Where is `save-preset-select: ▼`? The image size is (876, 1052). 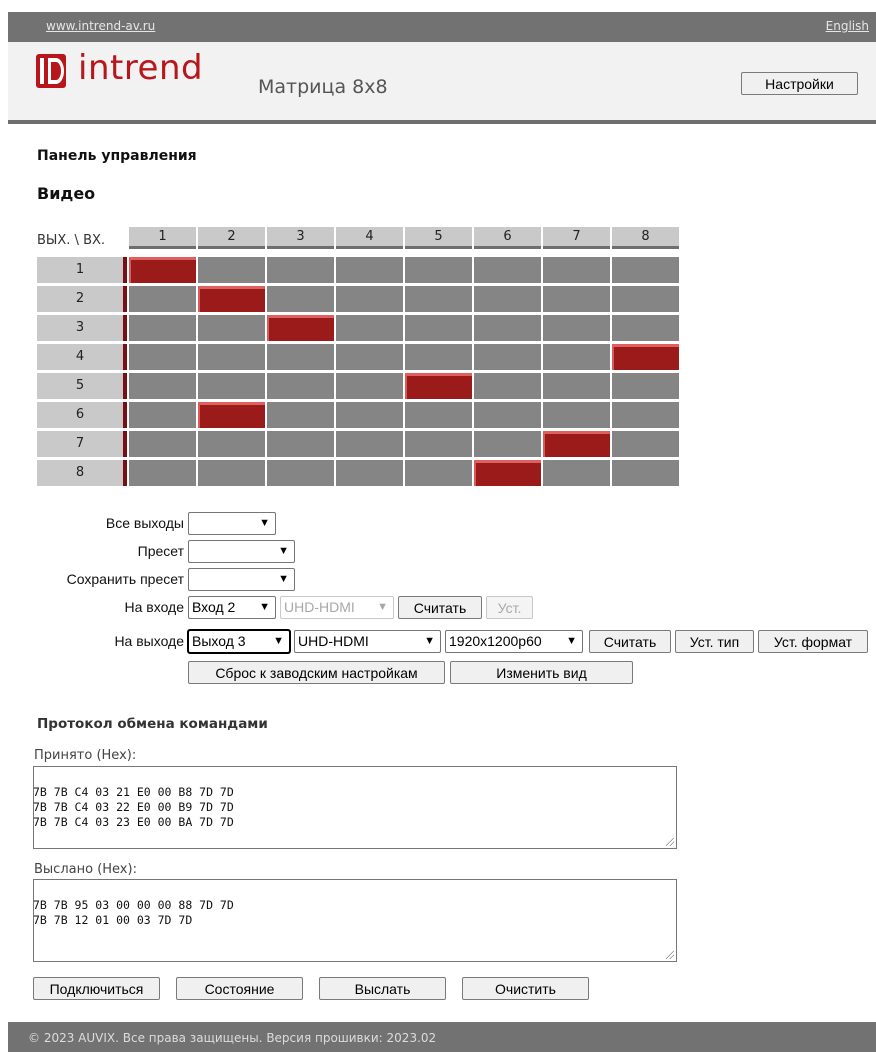
save-preset-select: ▼ is located at coordinates (241, 579).